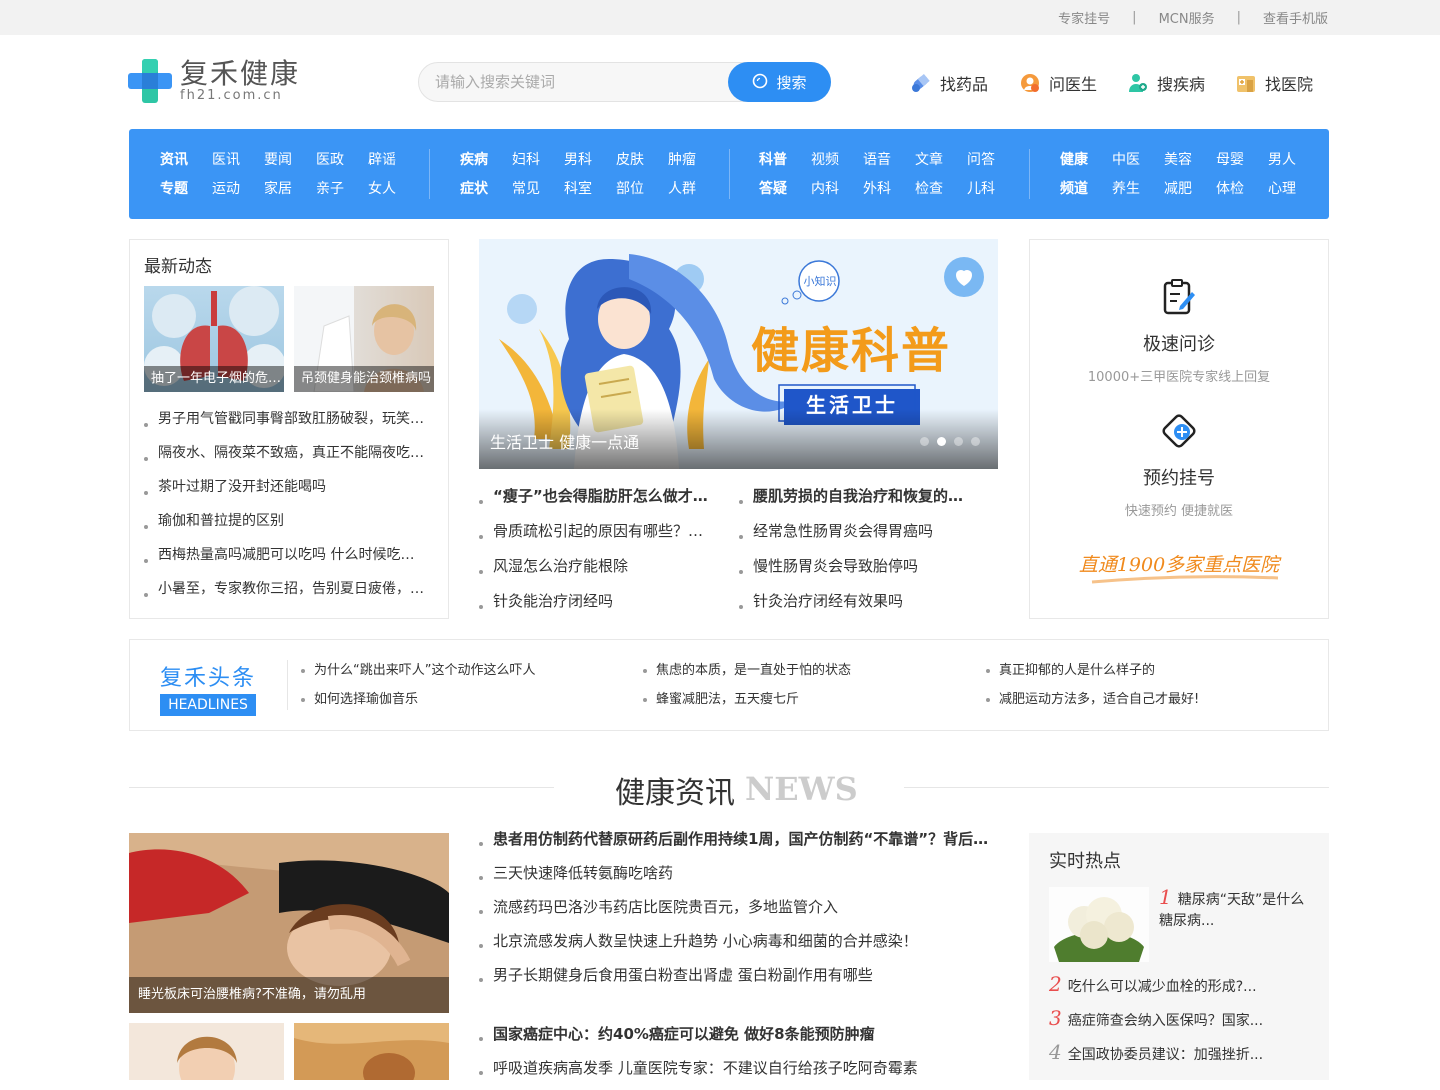 The height and width of the screenshot is (1090, 1440). Describe the element at coordinates (858, 606) in the screenshot. I see `list-item: 针灸治疗闭经有效果吗` at that location.